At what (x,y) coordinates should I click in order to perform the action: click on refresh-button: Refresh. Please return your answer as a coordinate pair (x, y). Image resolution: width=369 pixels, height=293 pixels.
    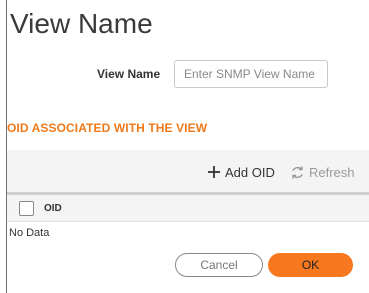
    Looking at the image, I should click on (322, 172).